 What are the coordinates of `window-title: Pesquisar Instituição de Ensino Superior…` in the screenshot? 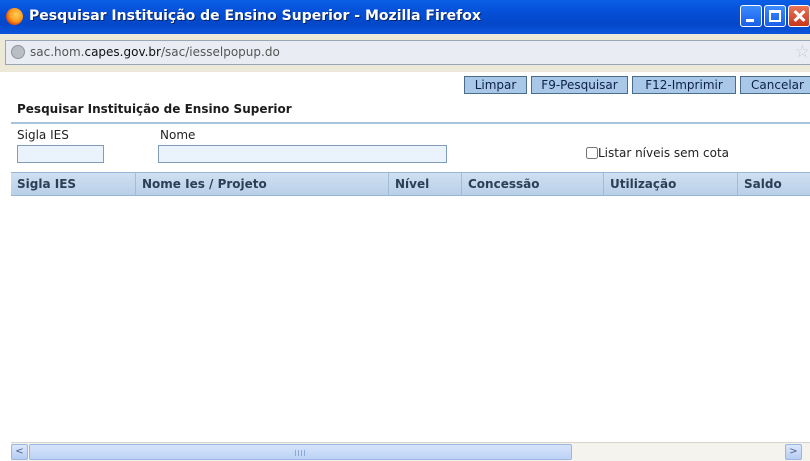 It's located at (255, 16).